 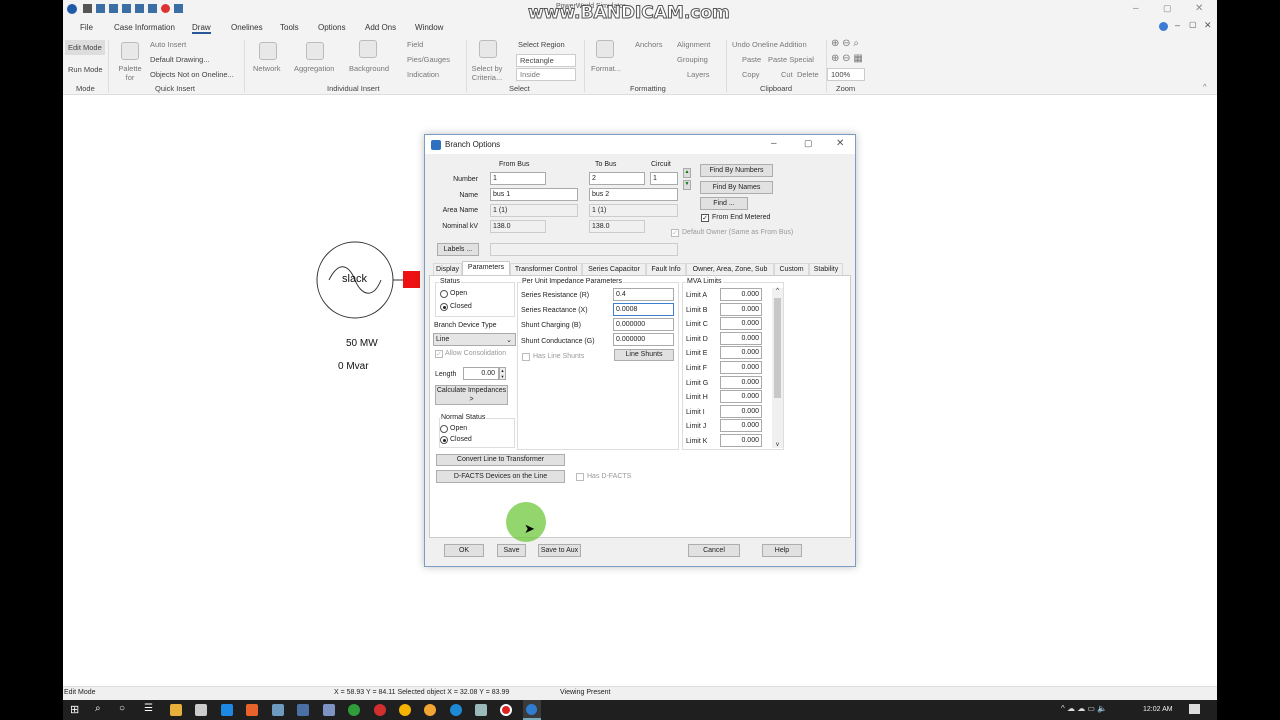 What do you see at coordinates (698, 74) in the screenshot?
I see `layers-button: Layers` at bounding box center [698, 74].